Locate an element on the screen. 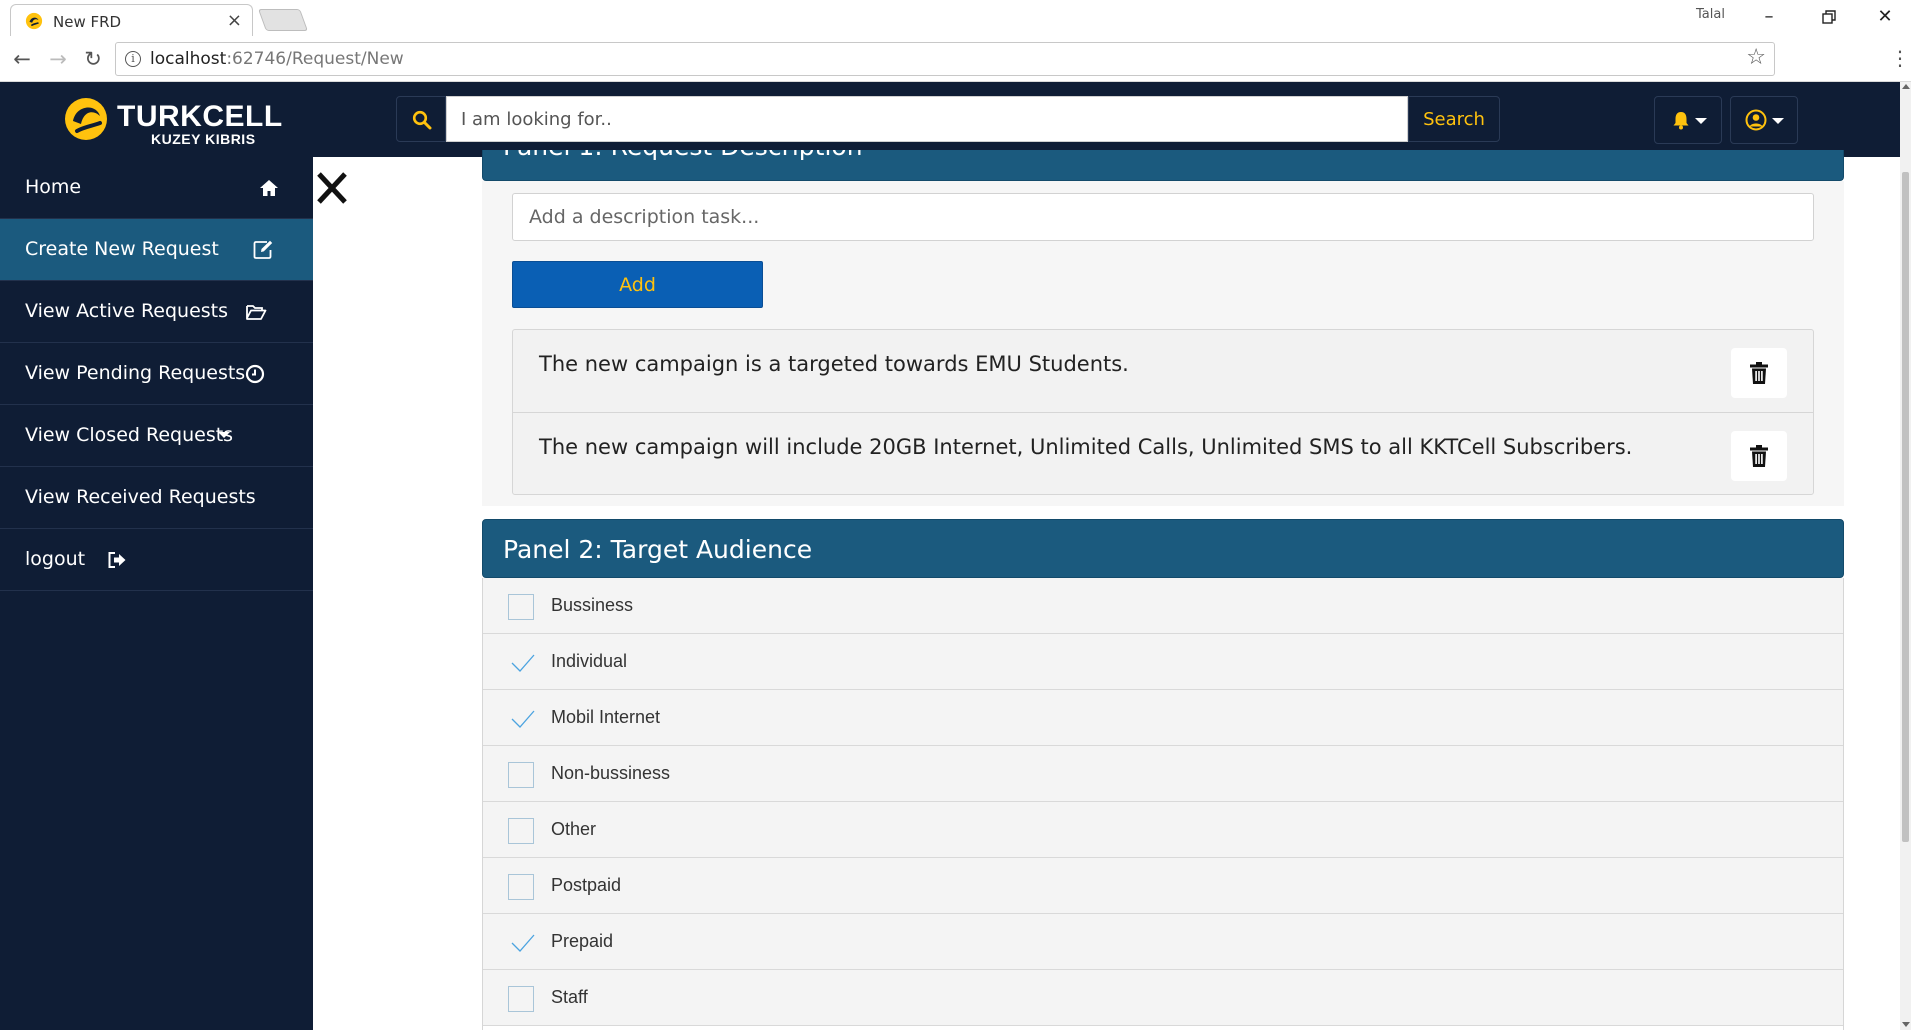  audience-option-other: Other is located at coordinates (1163, 830).